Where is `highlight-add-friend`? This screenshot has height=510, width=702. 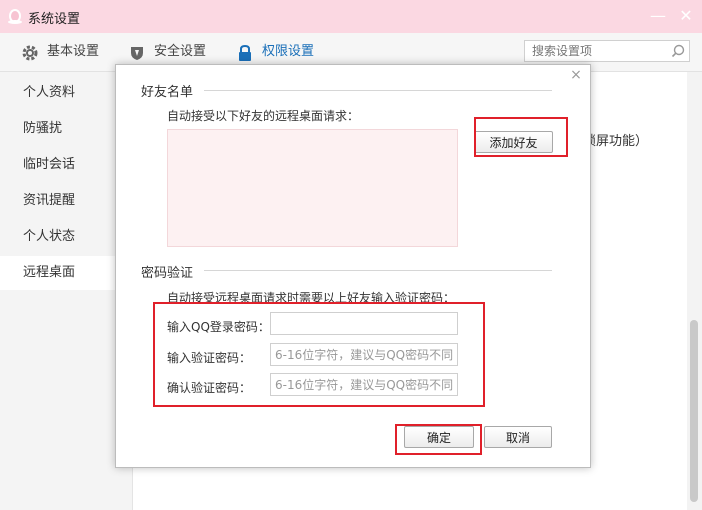
highlight-add-friend is located at coordinates (521, 137).